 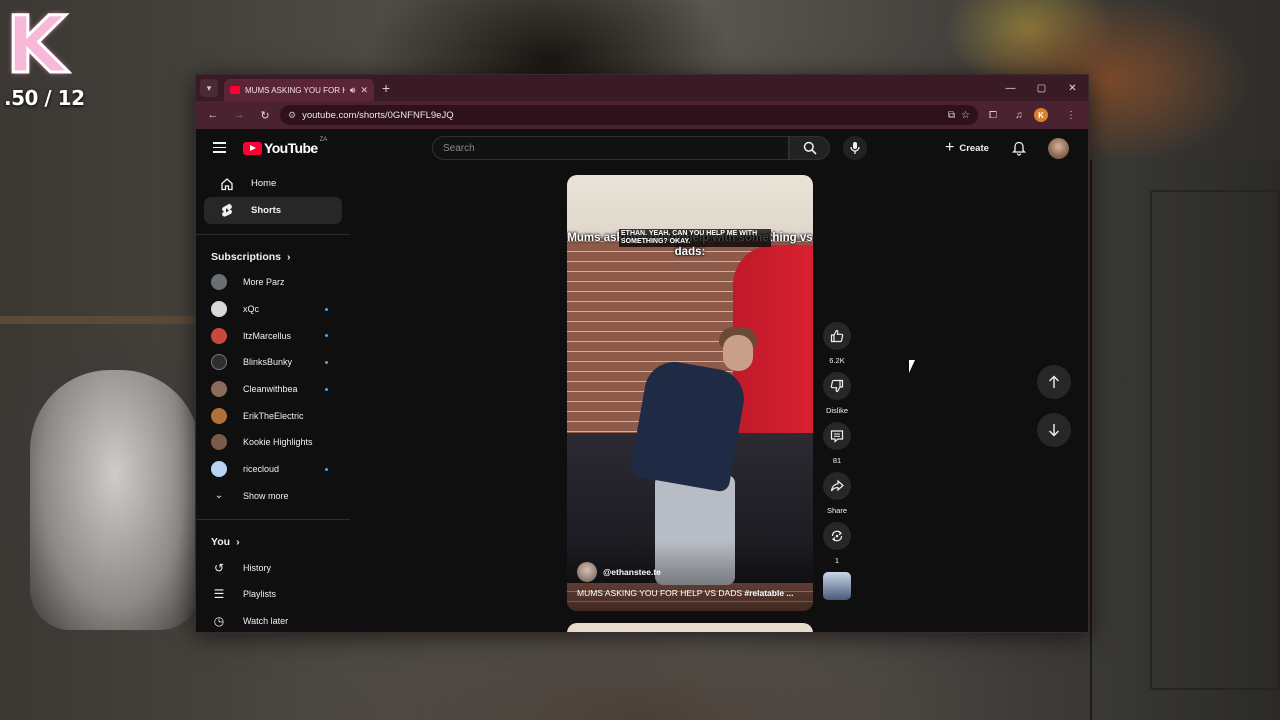 What do you see at coordinates (1041, 115) in the screenshot?
I see `profile-avatar: K` at bounding box center [1041, 115].